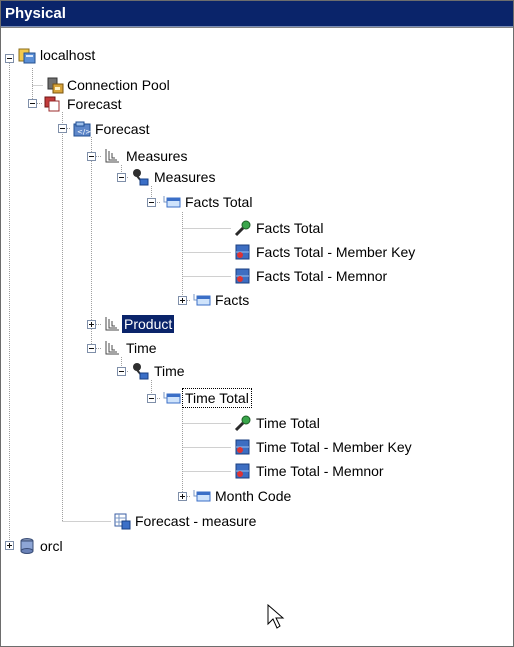 The image size is (514, 647). Describe the element at coordinates (182, 496) in the screenshot. I see `expand-month-code-button` at that location.